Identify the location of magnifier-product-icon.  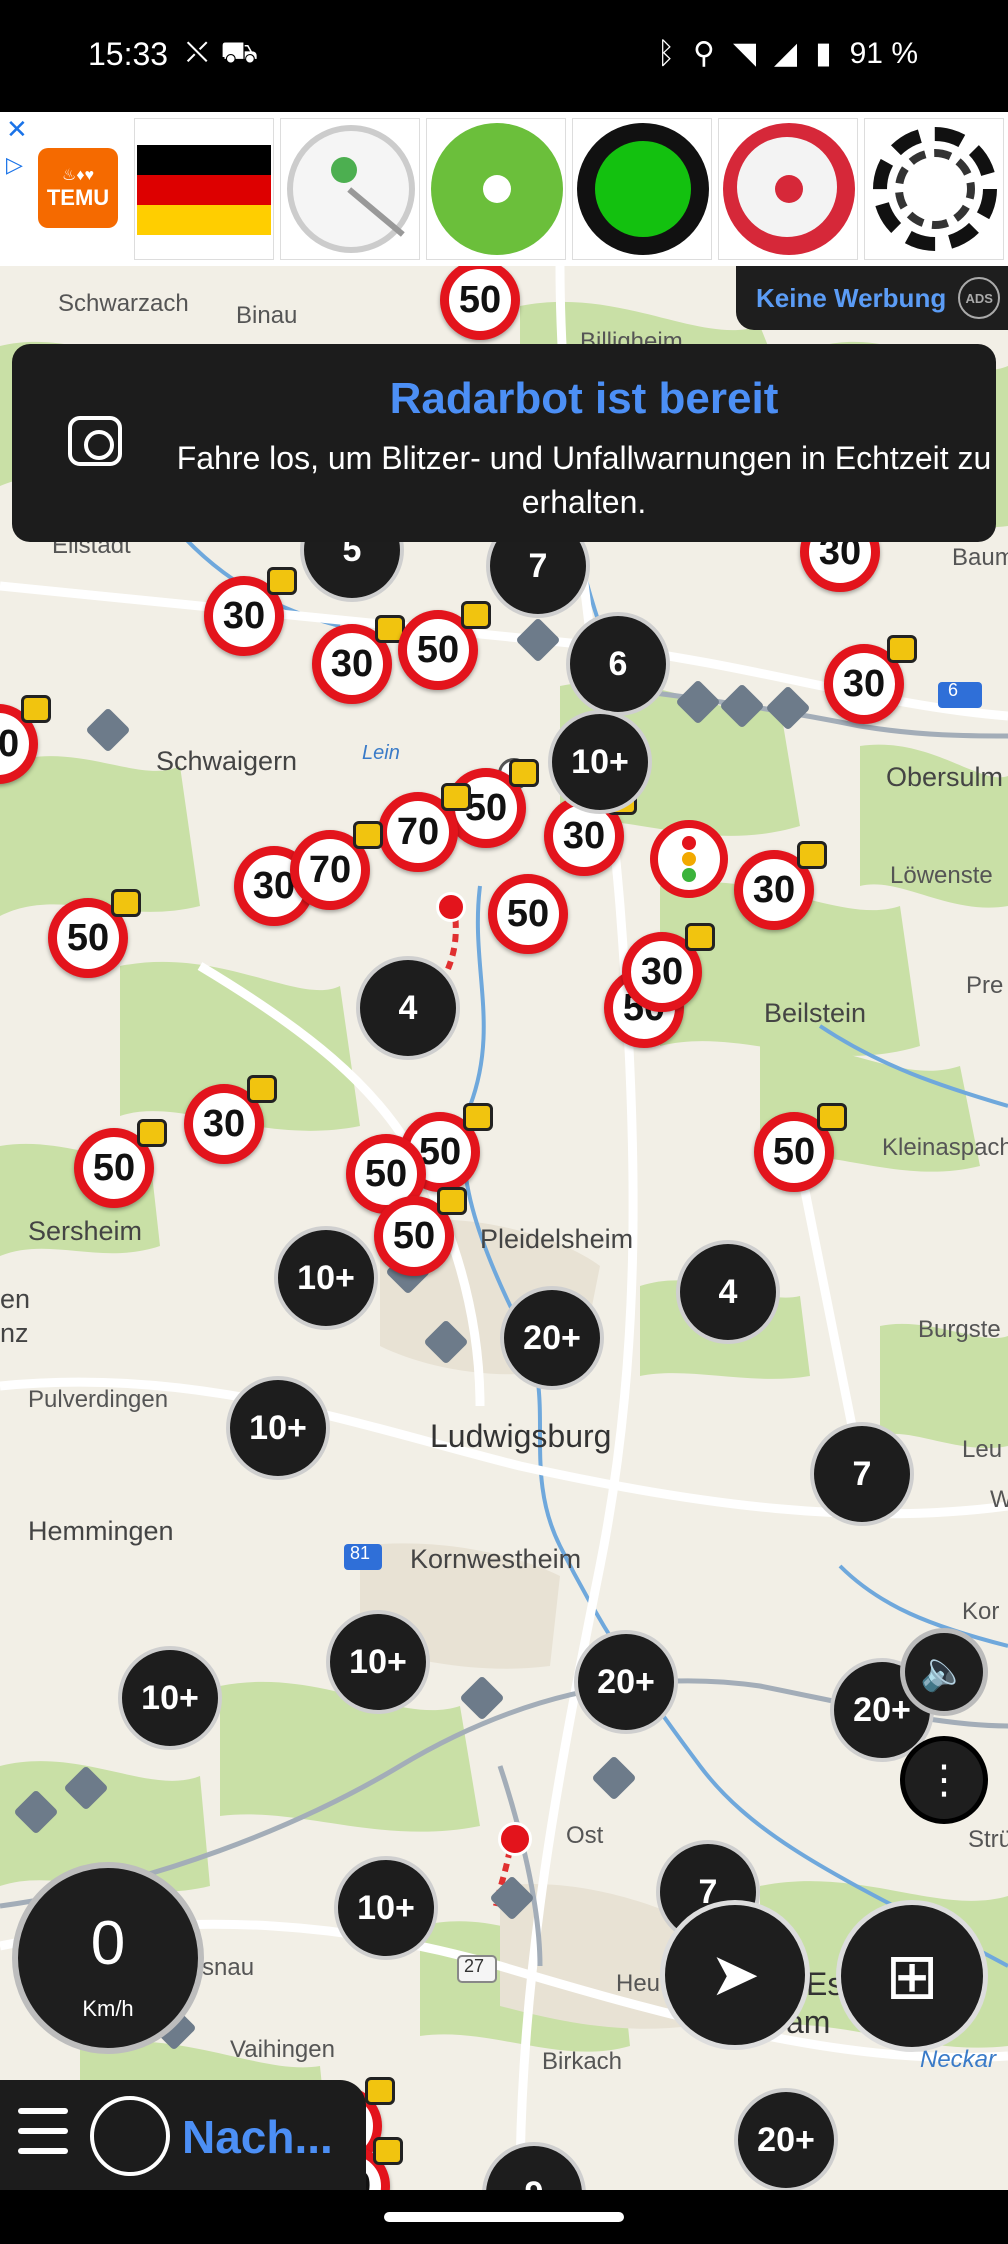
(350, 189).